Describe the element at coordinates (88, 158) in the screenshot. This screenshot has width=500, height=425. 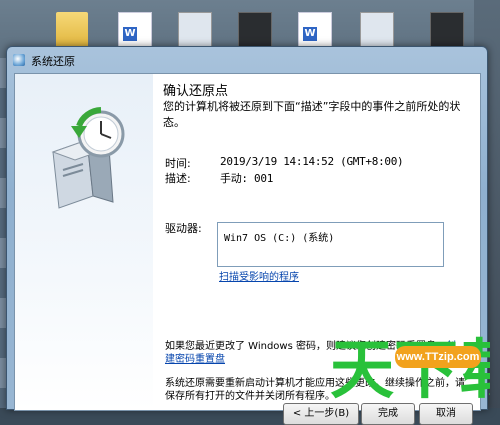
I see `system-restore-clock-icon` at that location.